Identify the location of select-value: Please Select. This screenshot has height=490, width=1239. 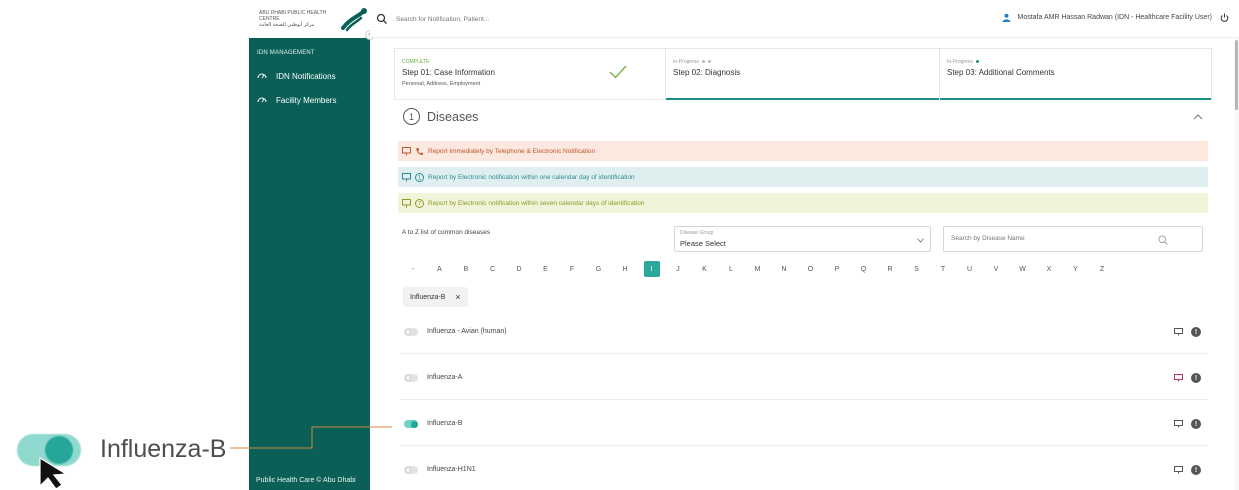
(703, 243).